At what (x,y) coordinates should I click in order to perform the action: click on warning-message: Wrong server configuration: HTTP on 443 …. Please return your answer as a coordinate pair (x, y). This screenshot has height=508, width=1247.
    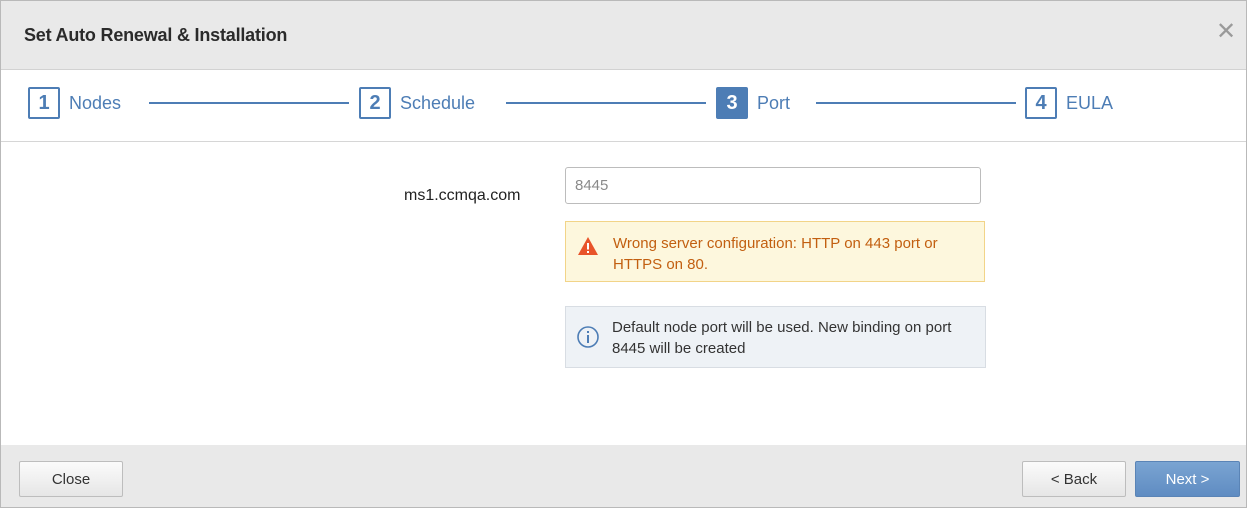
    Looking at the image, I should click on (775, 251).